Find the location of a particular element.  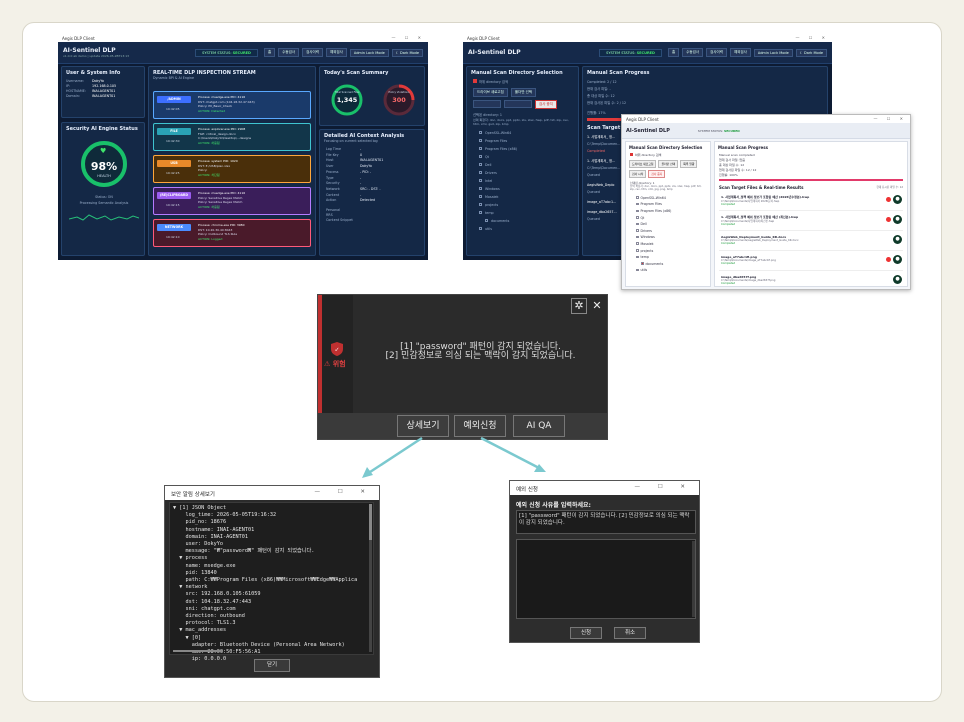

tree-line: ▼ [0] is located at coordinates (265, 638).